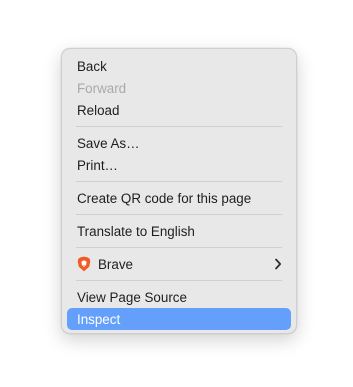 The height and width of the screenshot is (387, 353). What do you see at coordinates (179, 264) in the screenshot?
I see `menu-item-brave-submenu: Brave` at bounding box center [179, 264].